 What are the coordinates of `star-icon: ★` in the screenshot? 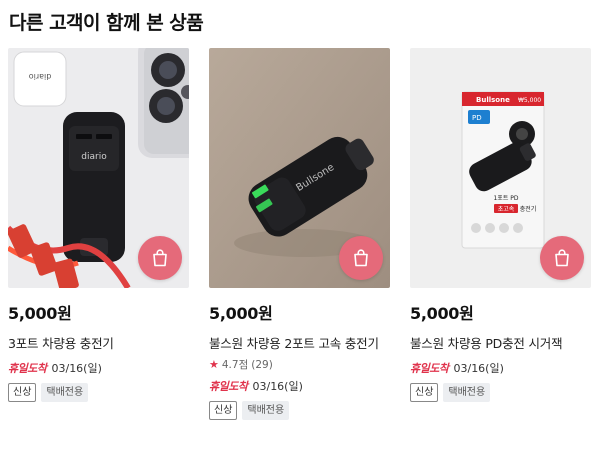 It's located at (214, 364).